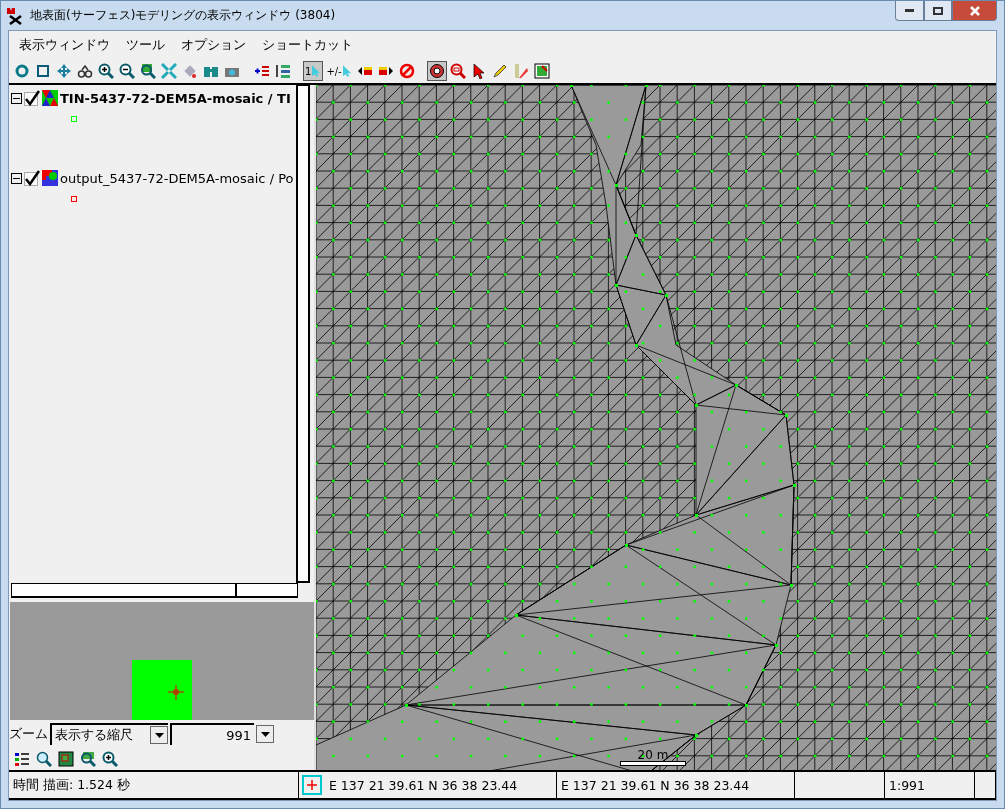  Describe the element at coordinates (28, 734) in the screenshot. I see `zoom-label: ズーム` at that location.